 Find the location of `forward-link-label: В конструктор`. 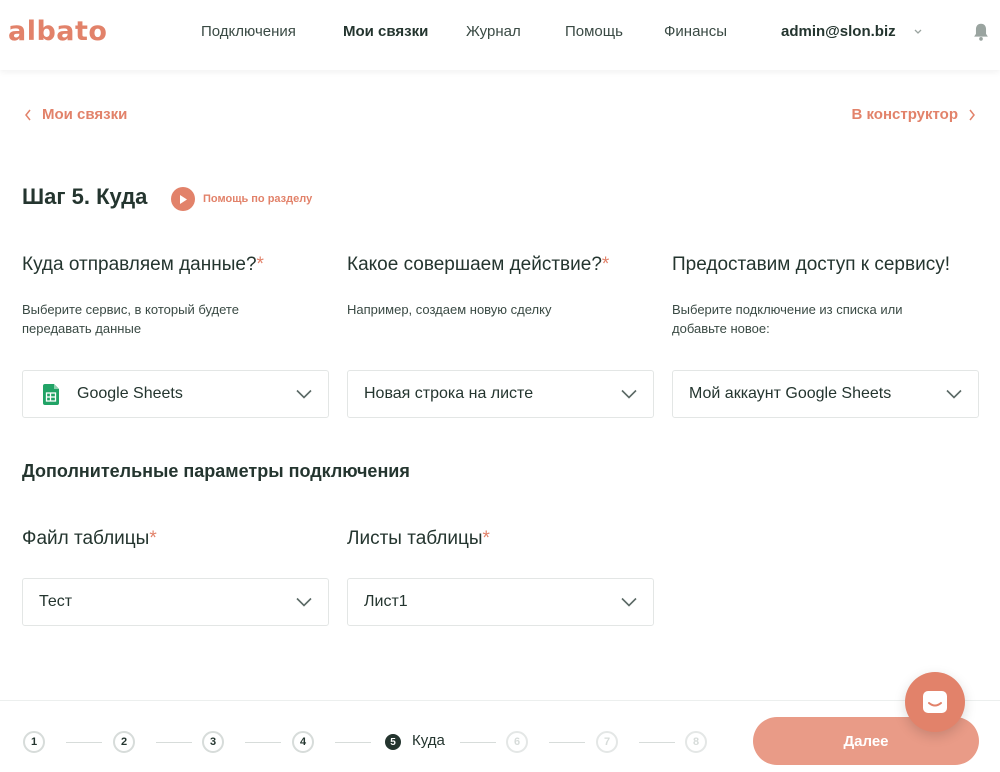

forward-link-label: В конструктор is located at coordinates (904, 114).